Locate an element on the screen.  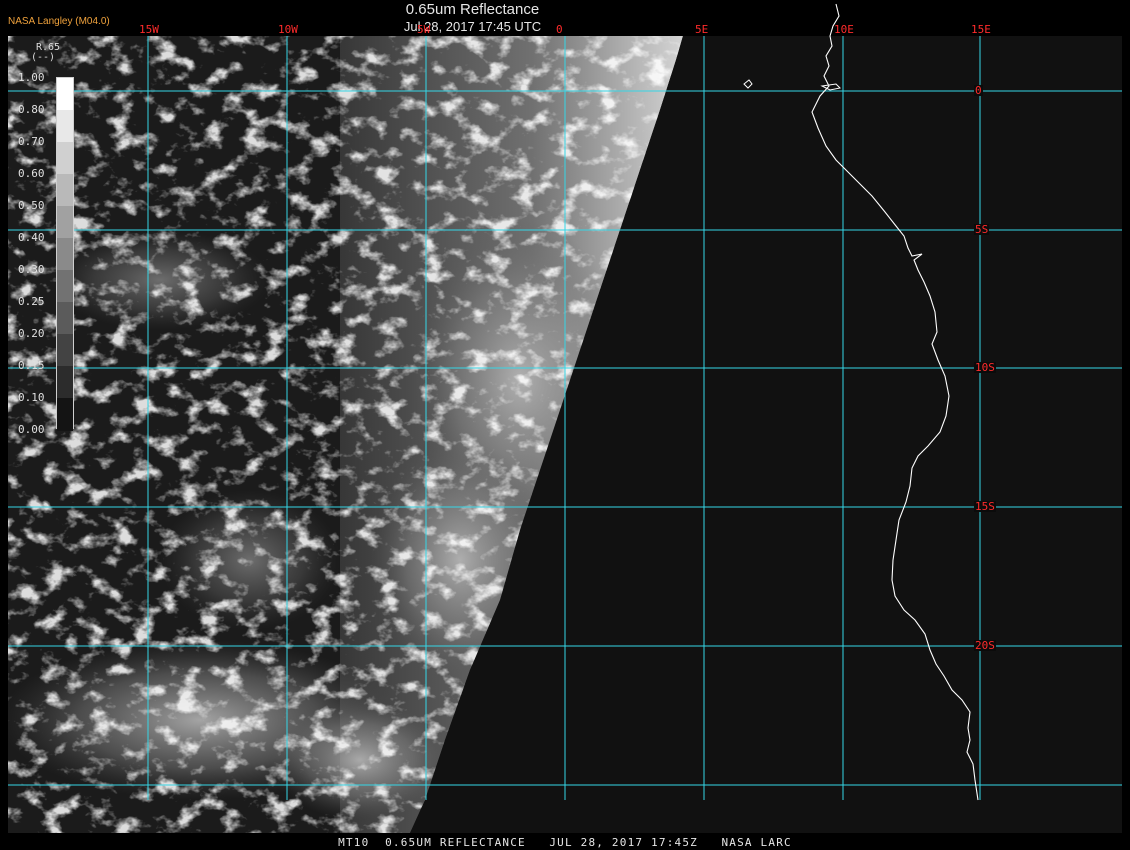
colorbar-tick: 0.15 is located at coordinates (31, 365).